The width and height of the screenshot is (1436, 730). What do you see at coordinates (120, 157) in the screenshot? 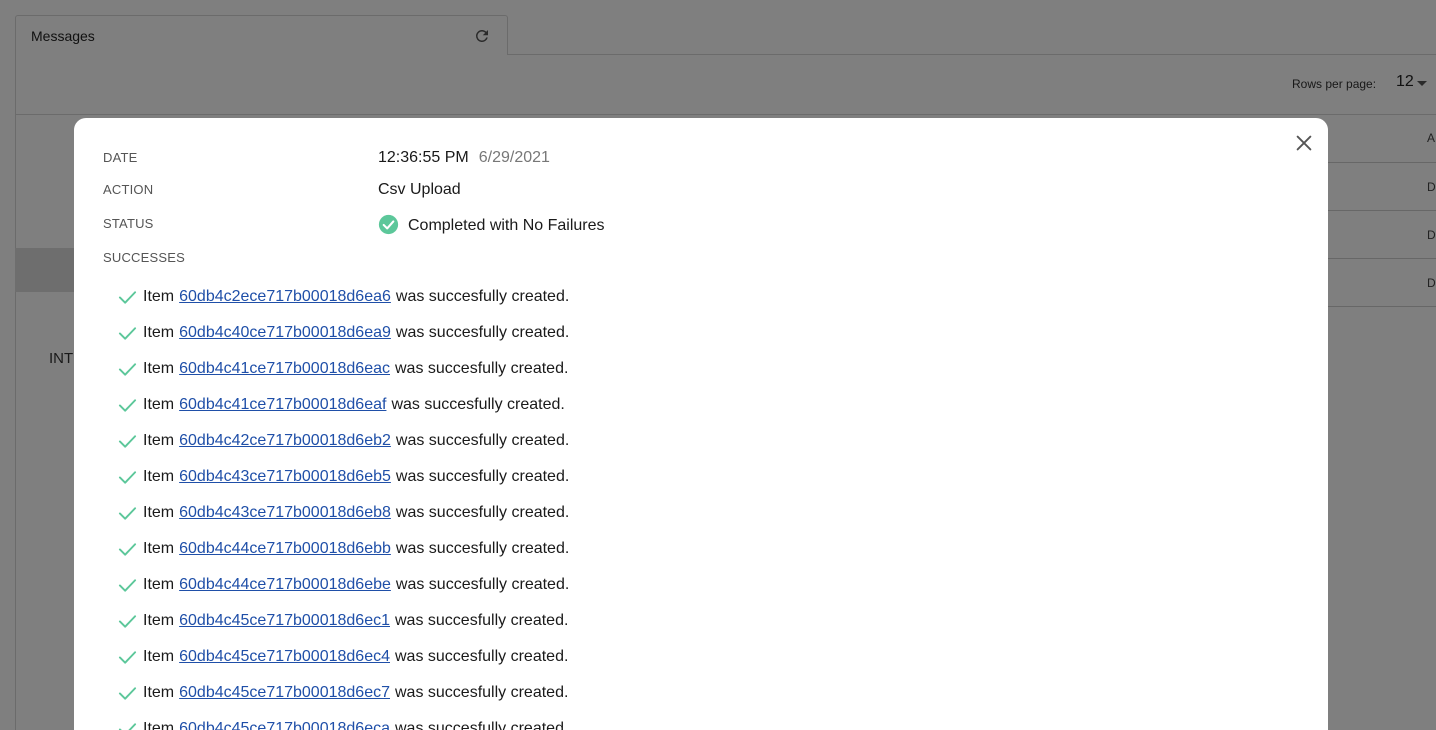
I see `date-label: DATE` at bounding box center [120, 157].